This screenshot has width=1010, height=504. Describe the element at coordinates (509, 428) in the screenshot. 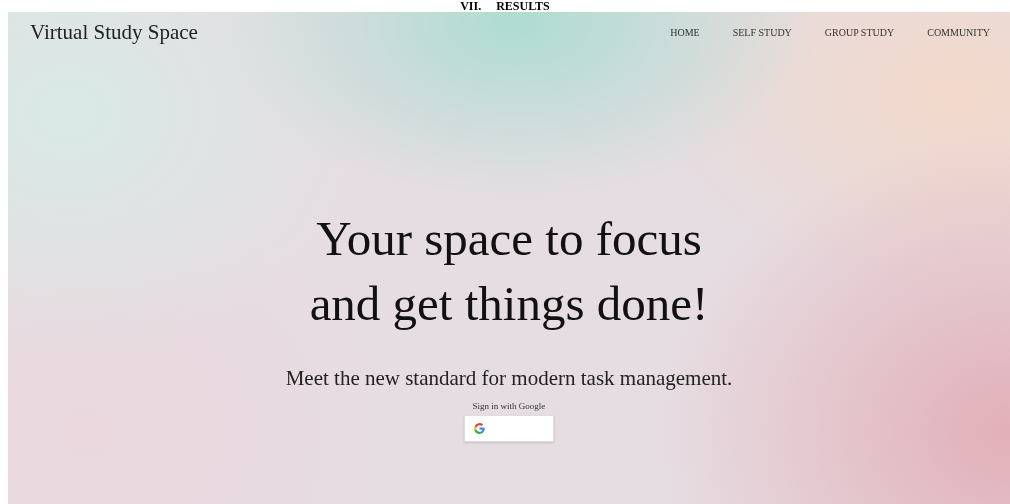

I see `google-sign-in-button` at that location.